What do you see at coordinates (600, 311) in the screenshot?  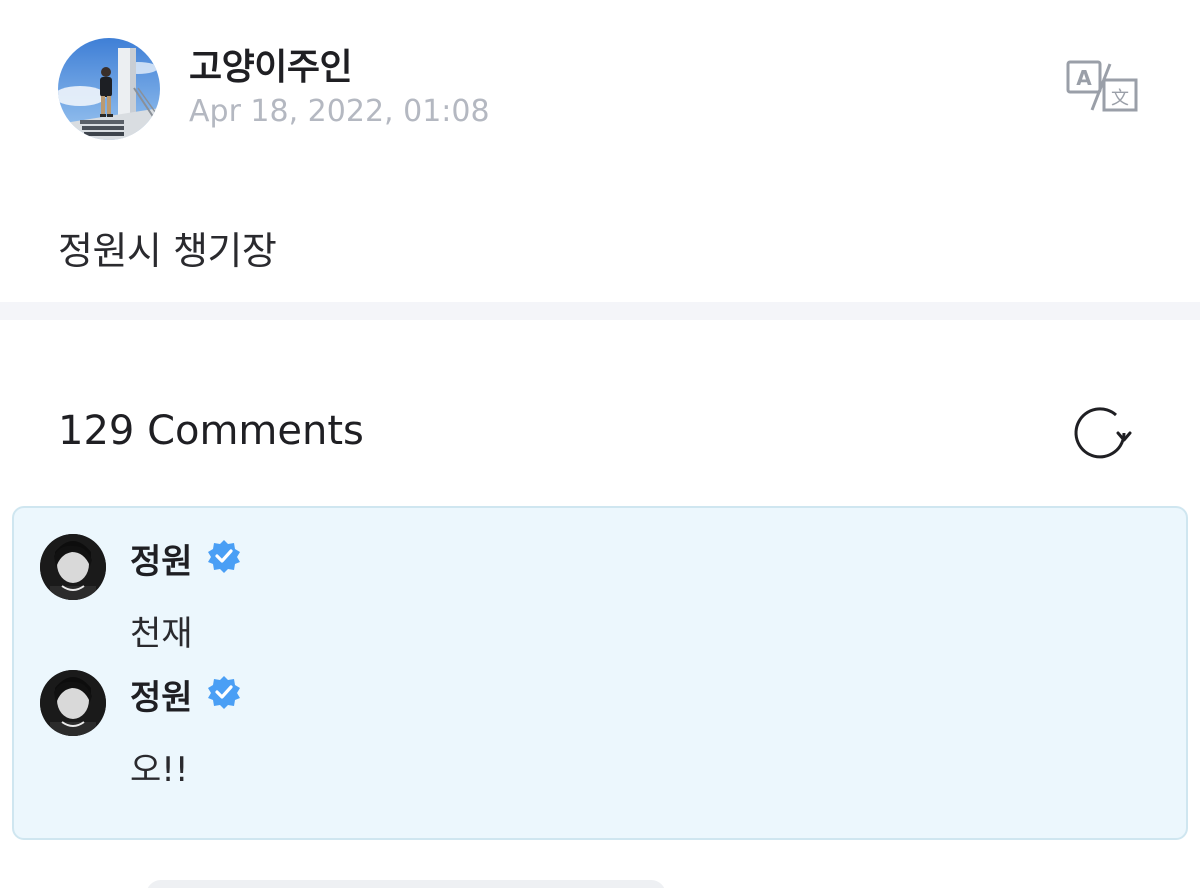 I see `section-divider` at bounding box center [600, 311].